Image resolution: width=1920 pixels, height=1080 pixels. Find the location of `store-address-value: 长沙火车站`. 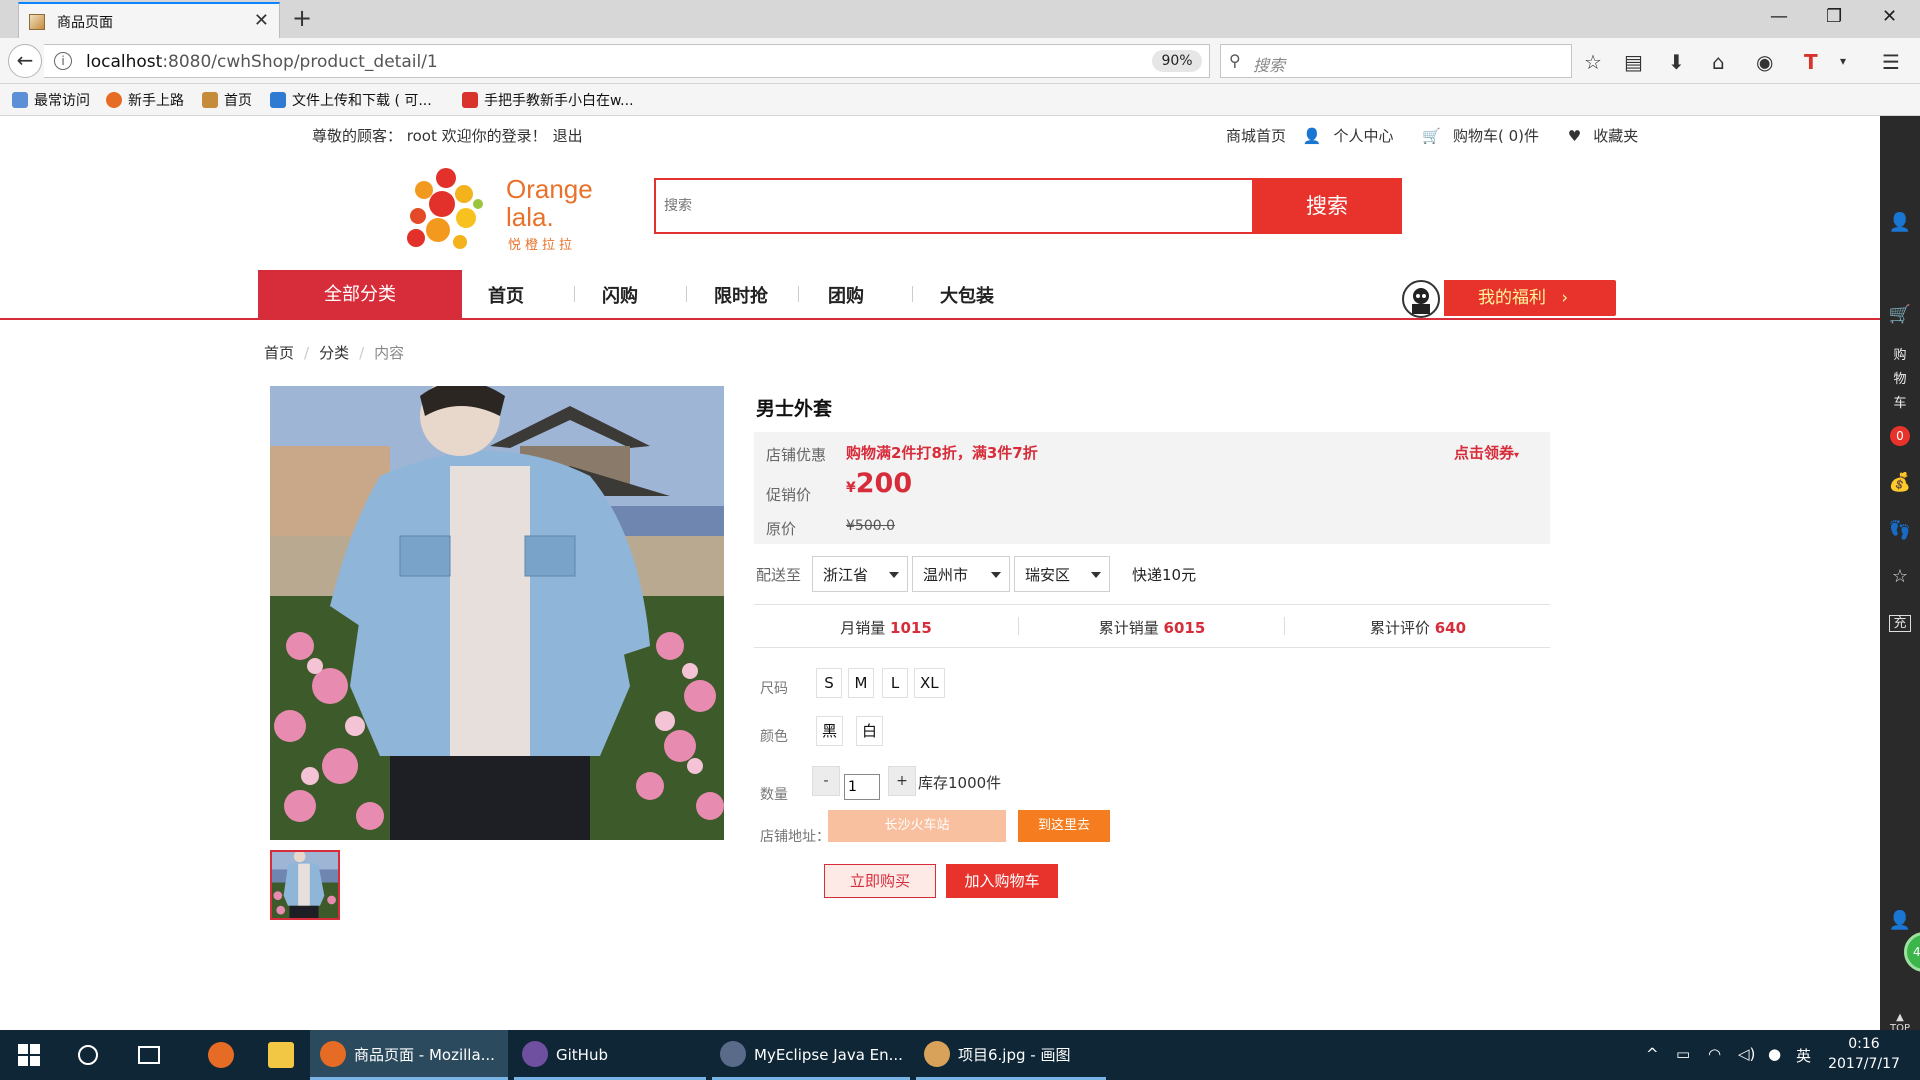

store-address-value: 长沙火车站 is located at coordinates (917, 826).